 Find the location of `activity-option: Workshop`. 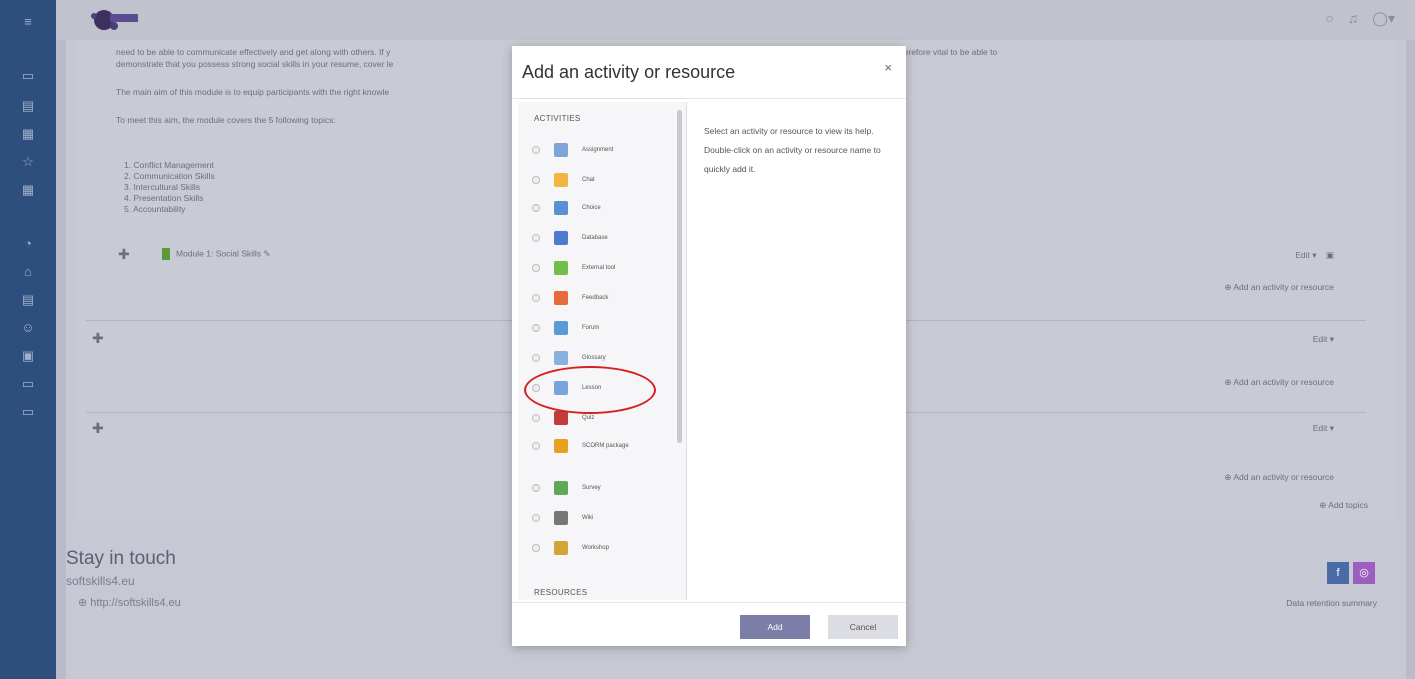

activity-option: Workshop is located at coordinates (602, 548).